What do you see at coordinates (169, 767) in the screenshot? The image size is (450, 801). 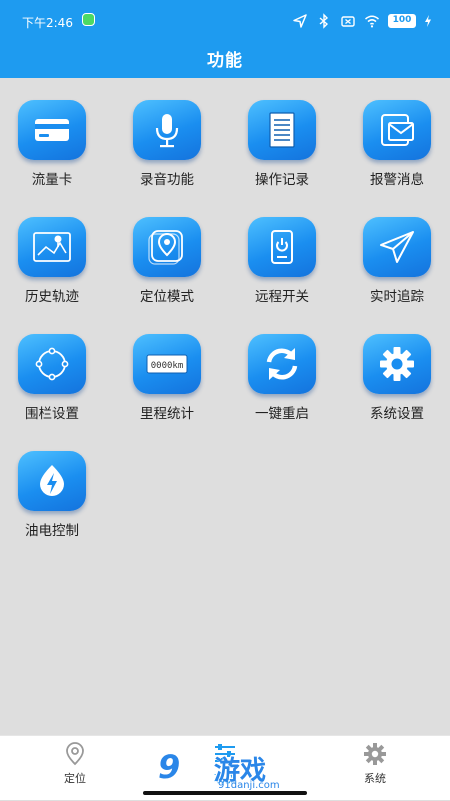 I see `watermark-number: 9` at bounding box center [169, 767].